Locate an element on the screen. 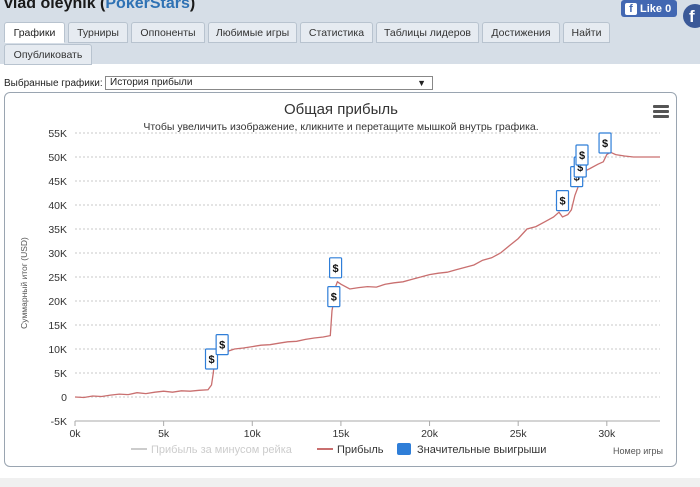  x-tick-label: 5k is located at coordinates (164, 434).